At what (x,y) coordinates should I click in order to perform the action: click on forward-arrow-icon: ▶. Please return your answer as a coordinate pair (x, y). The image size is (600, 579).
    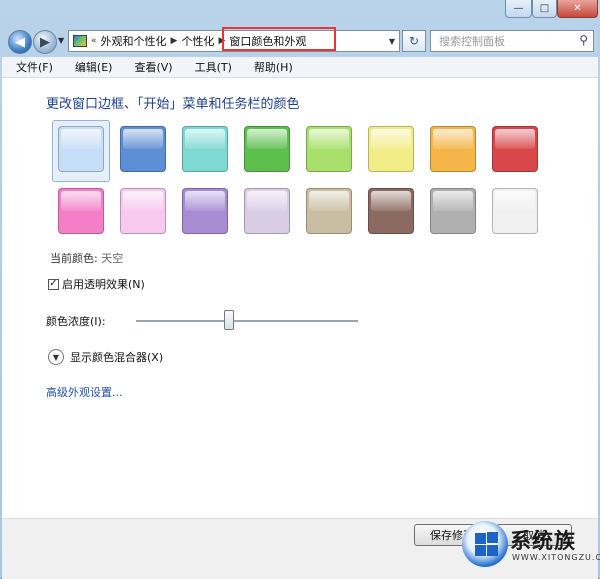
    Looking at the image, I should click on (45, 42).